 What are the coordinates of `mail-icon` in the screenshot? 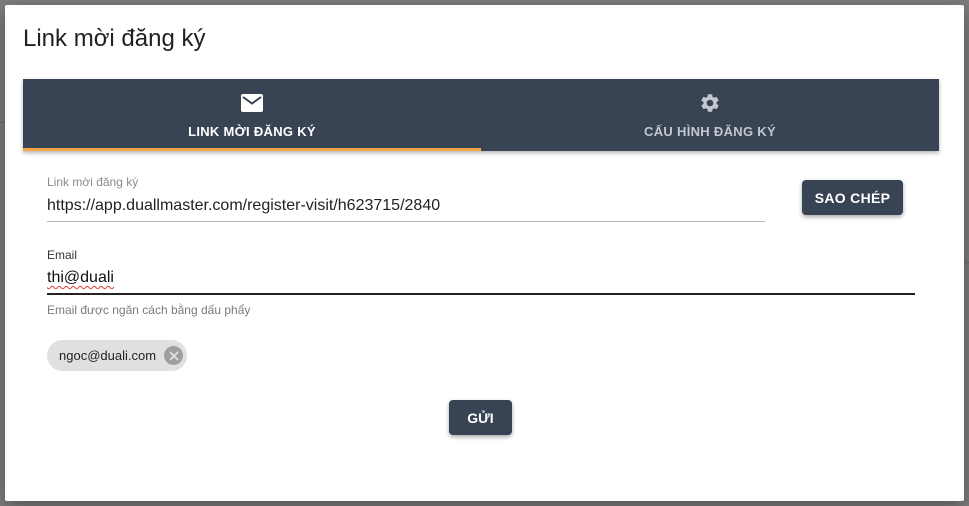 It's located at (252, 103).